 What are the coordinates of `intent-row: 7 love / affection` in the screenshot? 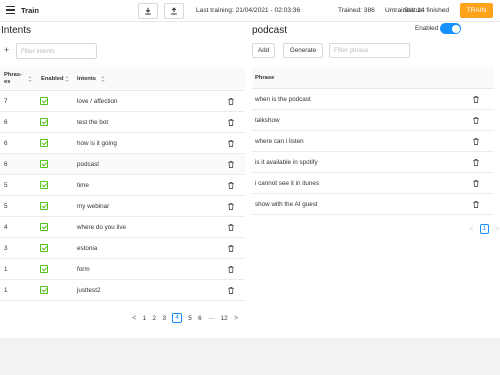 It's located at (122, 101).